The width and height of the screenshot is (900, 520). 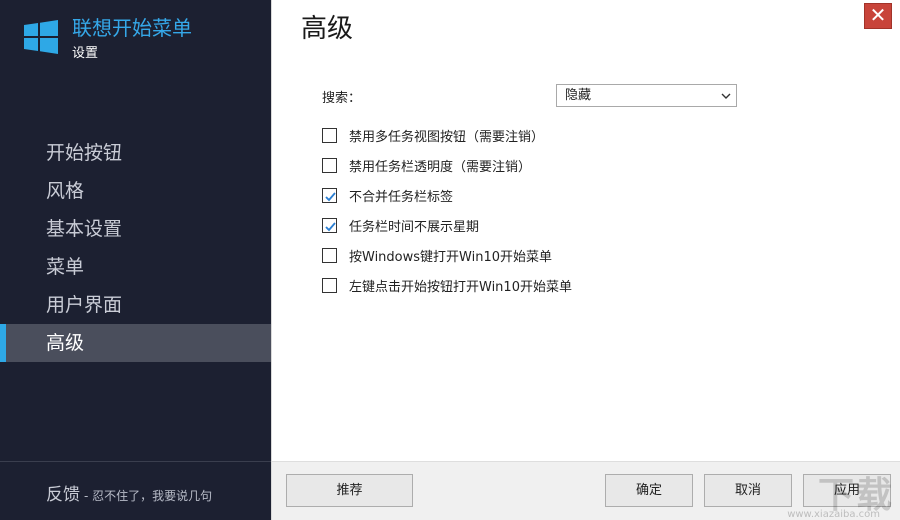 What do you see at coordinates (578, 95) in the screenshot?
I see `search-select-value: 隐藏` at bounding box center [578, 95].